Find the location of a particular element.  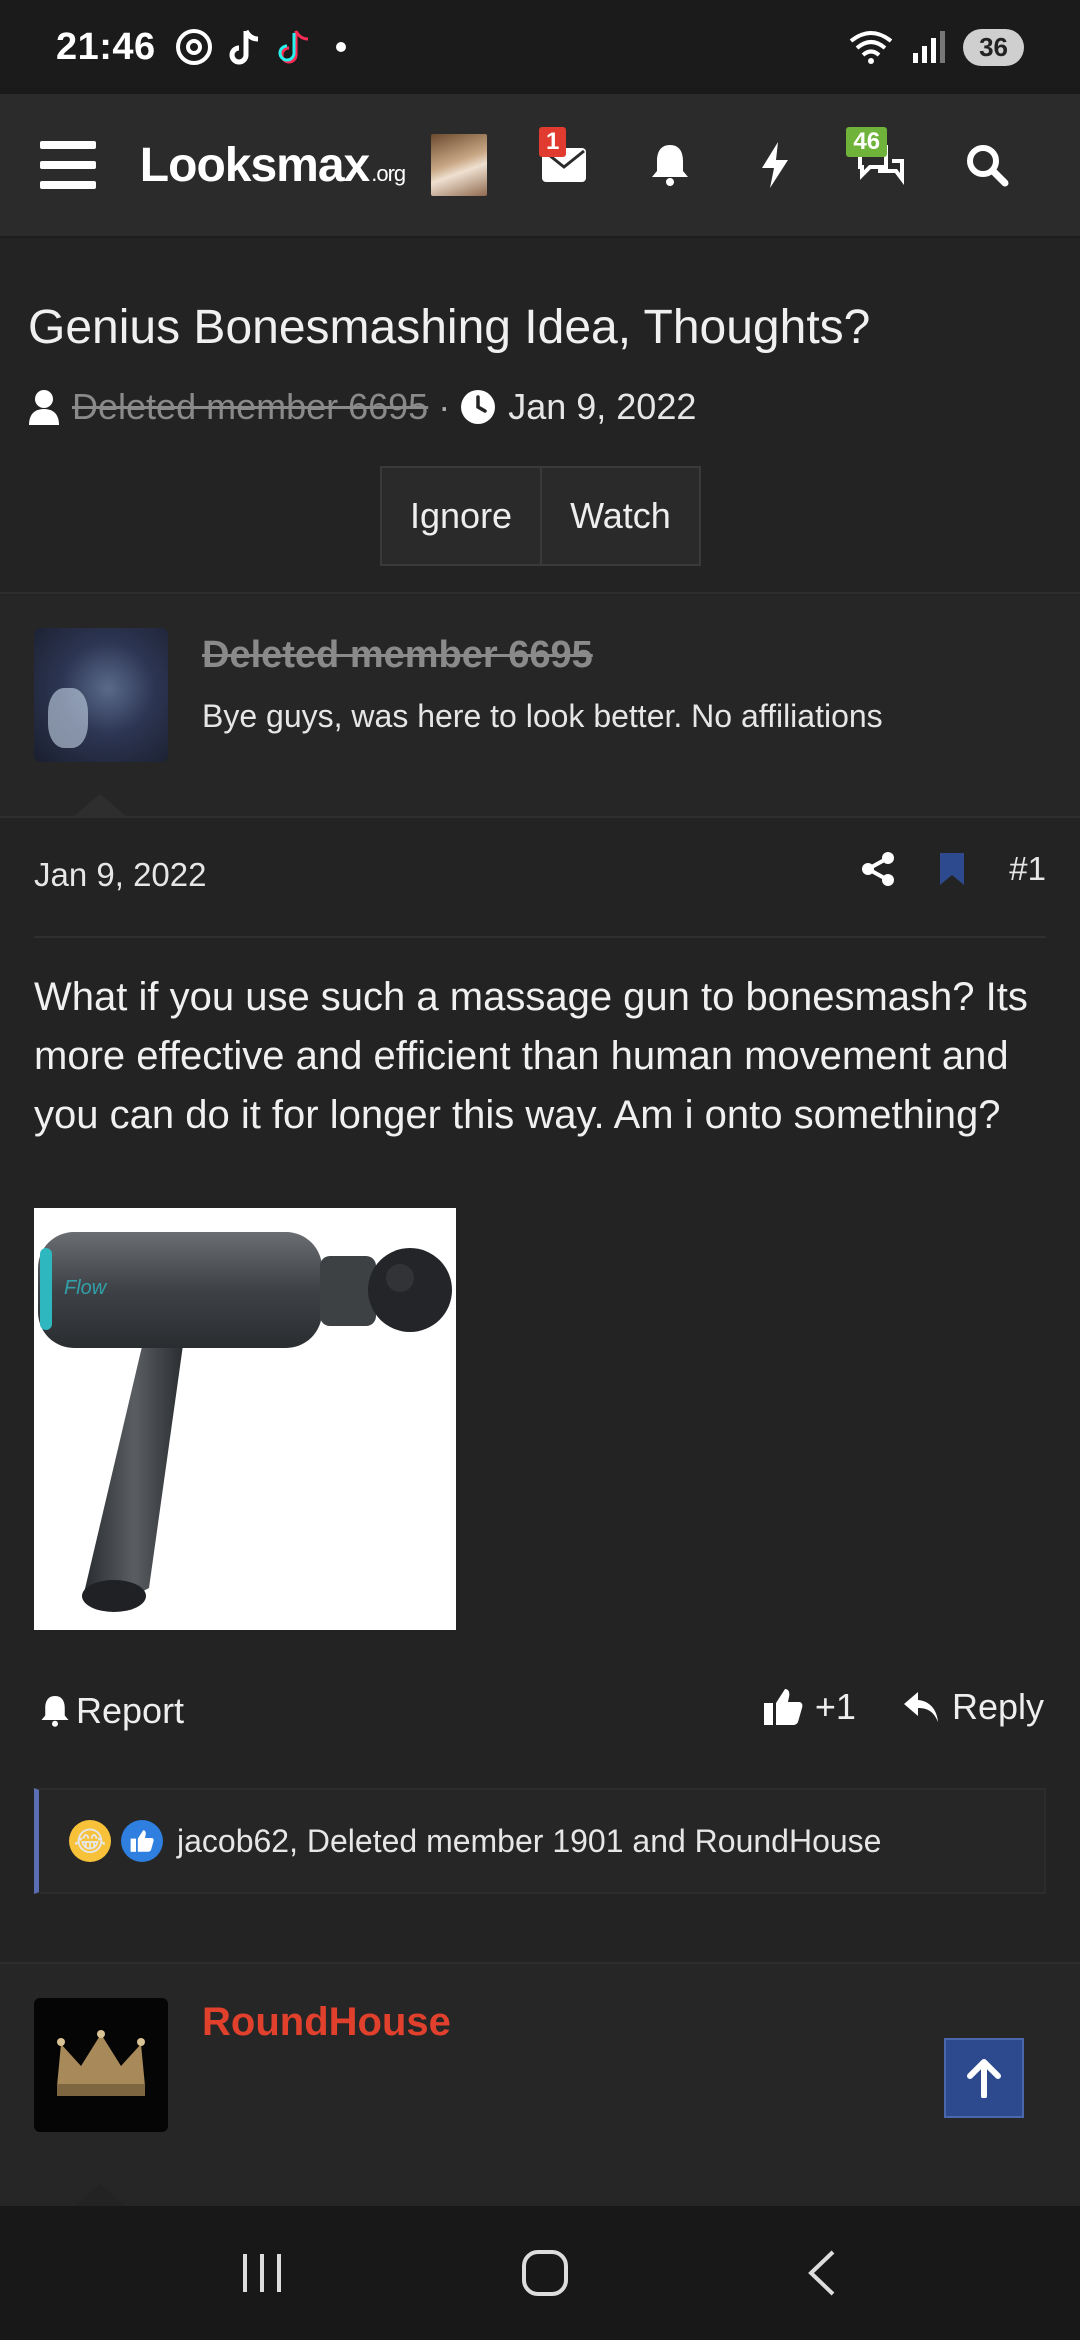

alerts-button is located at coordinates (670, 165).